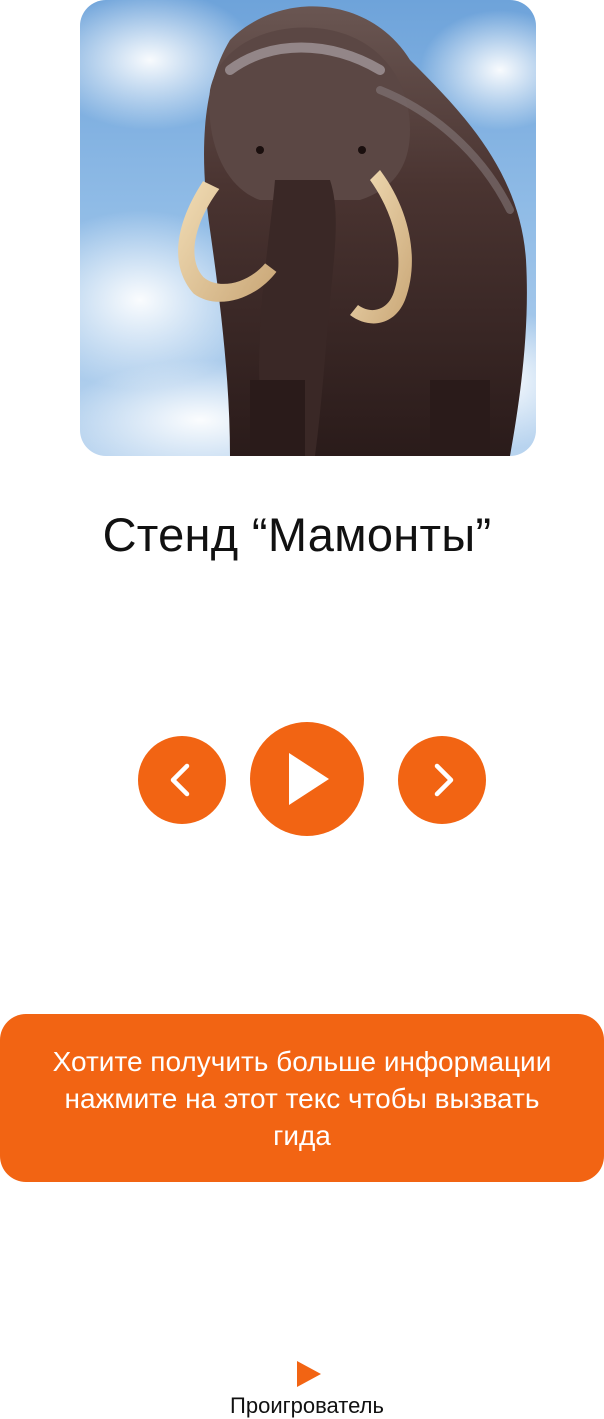  I want to click on chevron-left-icon, so click(180, 780).